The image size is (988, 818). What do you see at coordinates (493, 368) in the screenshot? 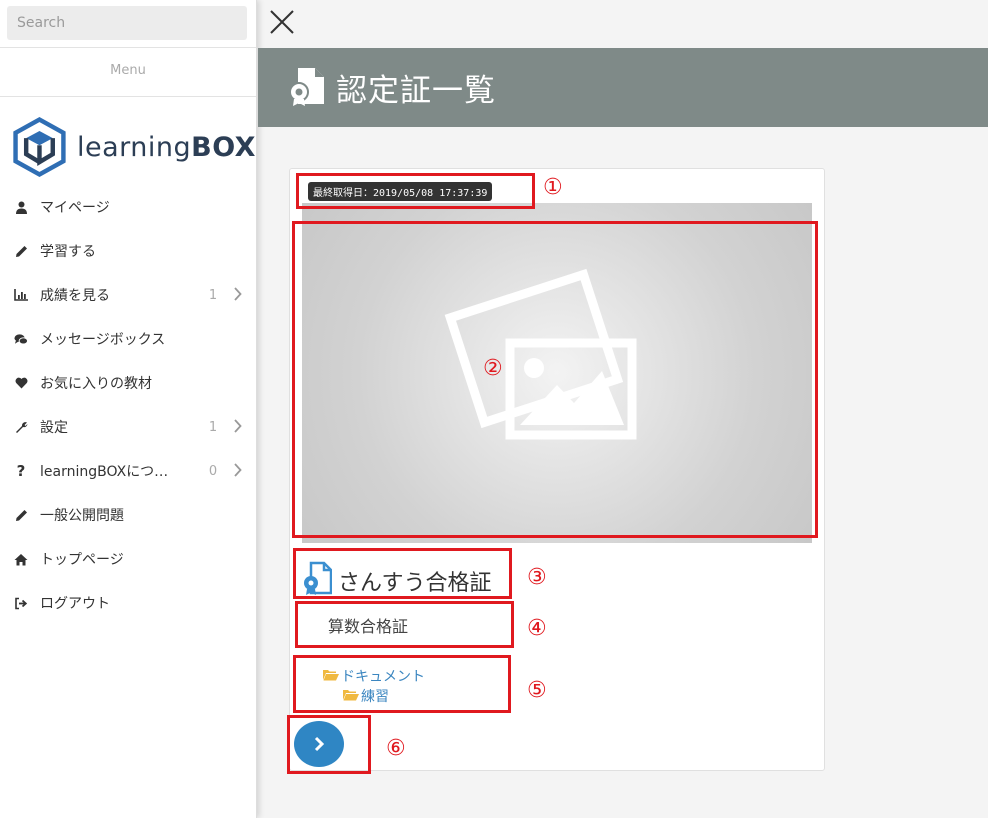
I see `annotation-number-2: ②` at bounding box center [493, 368].